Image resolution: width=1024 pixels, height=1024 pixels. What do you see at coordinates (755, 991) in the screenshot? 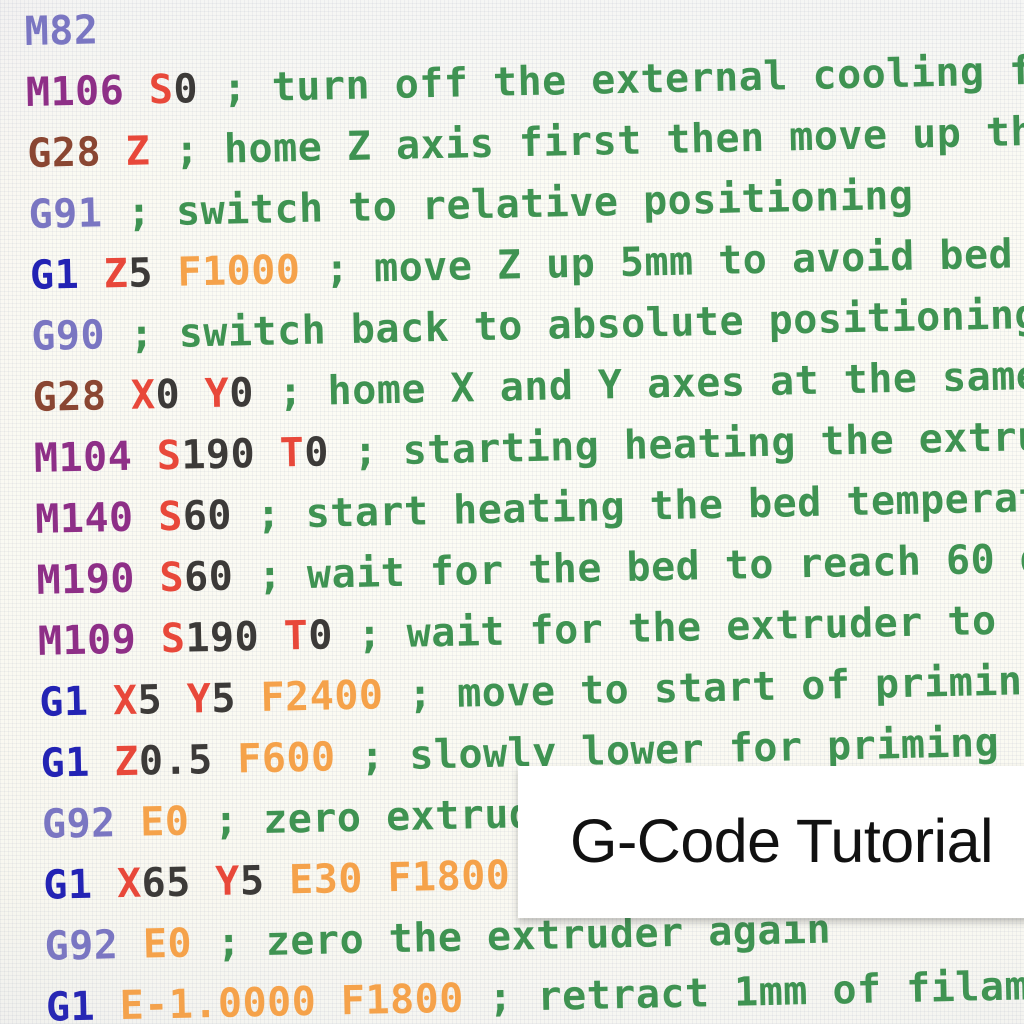
I see `code-token: ; retract 1mm of filament` at bounding box center [755, 991].